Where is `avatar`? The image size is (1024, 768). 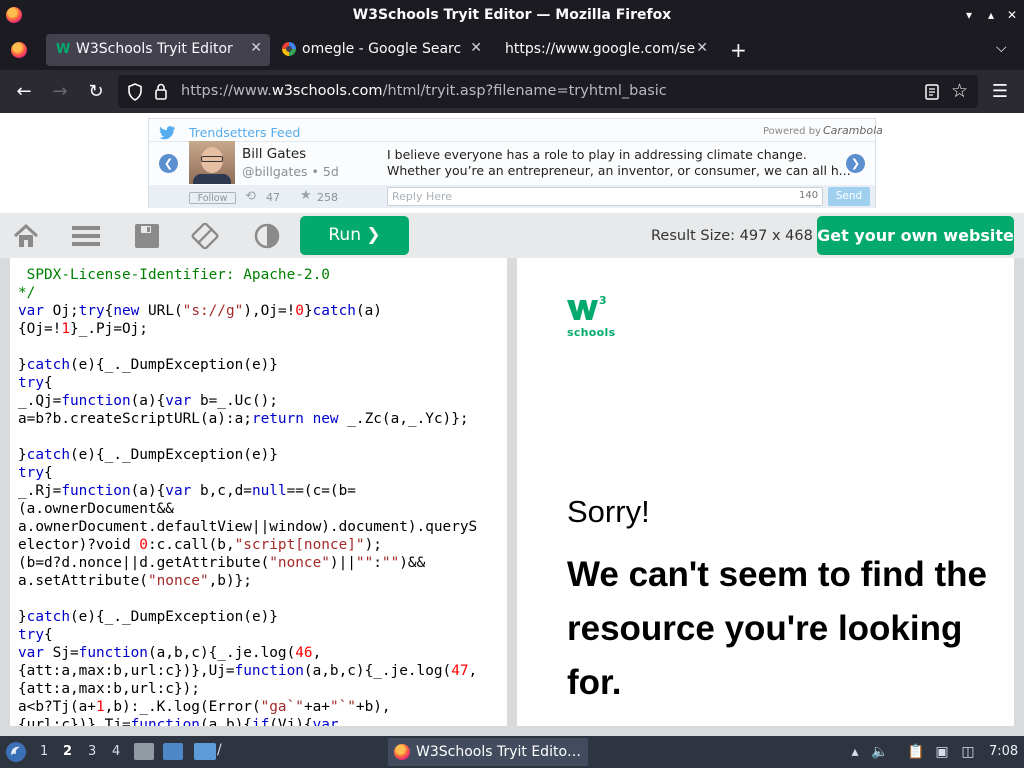 avatar is located at coordinates (212, 162).